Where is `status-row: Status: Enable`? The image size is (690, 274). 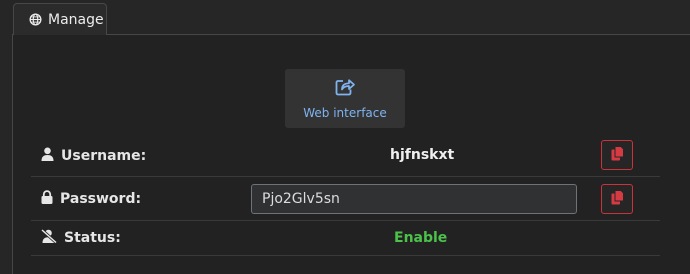
status-row: Status: Enable is located at coordinates (345, 238).